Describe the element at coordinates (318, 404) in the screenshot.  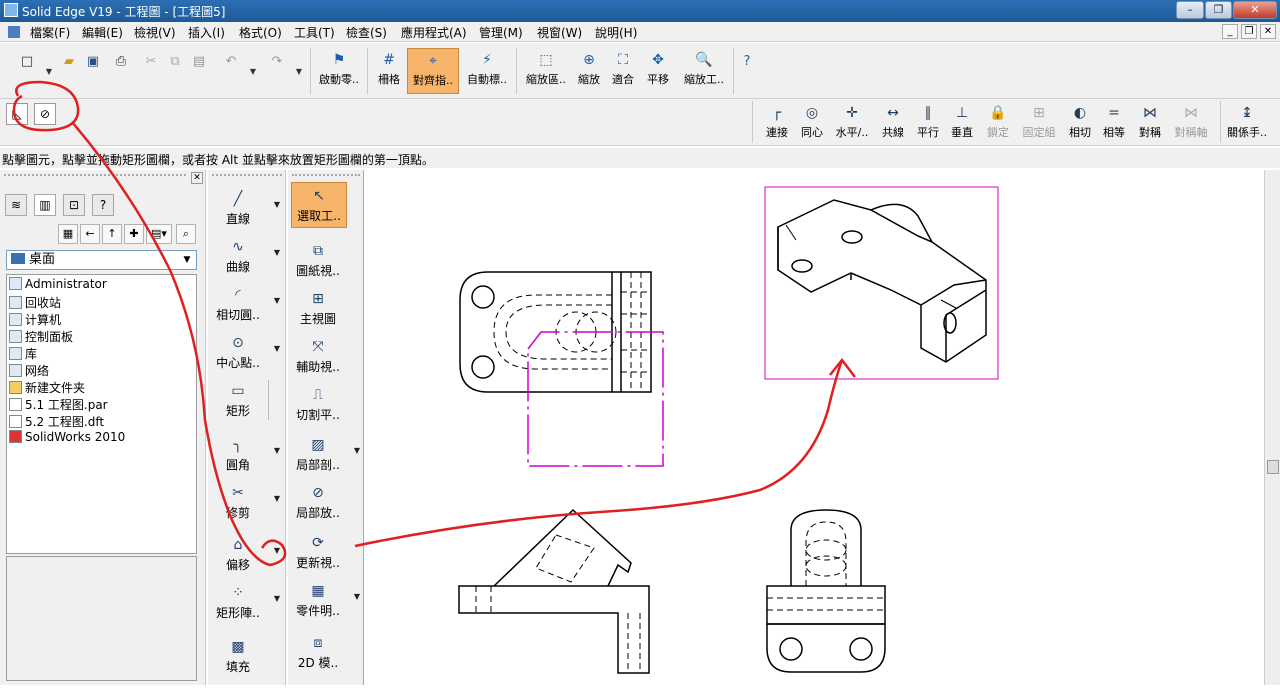
I see `cutting-plane-tool: ⎍ 切割平..` at that location.